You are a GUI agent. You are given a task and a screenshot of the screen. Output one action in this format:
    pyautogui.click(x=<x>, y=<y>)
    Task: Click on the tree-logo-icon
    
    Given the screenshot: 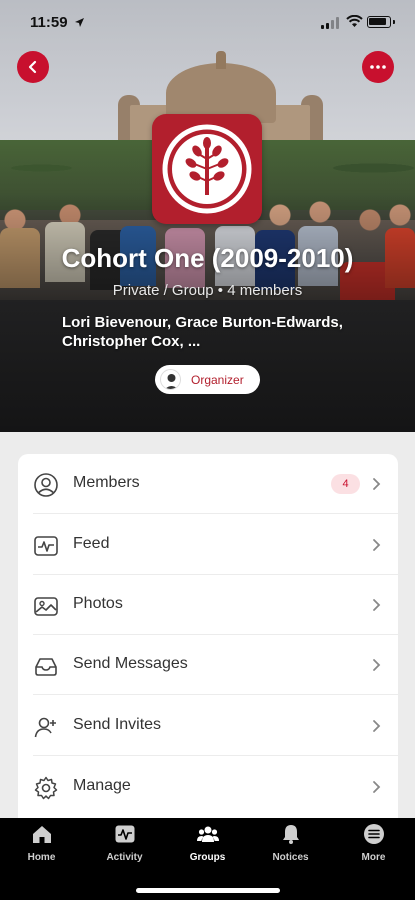 What is the action you would take?
    pyautogui.click(x=207, y=169)
    